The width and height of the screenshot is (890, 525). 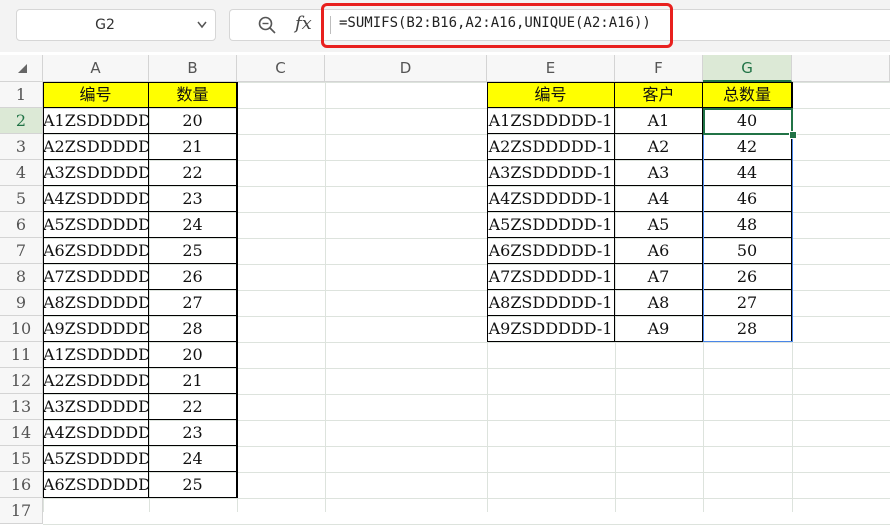 What do you see at coordinates (659, 68) in the screenshot?
I see `column-header-f: F` at bounding box center [659, 68].